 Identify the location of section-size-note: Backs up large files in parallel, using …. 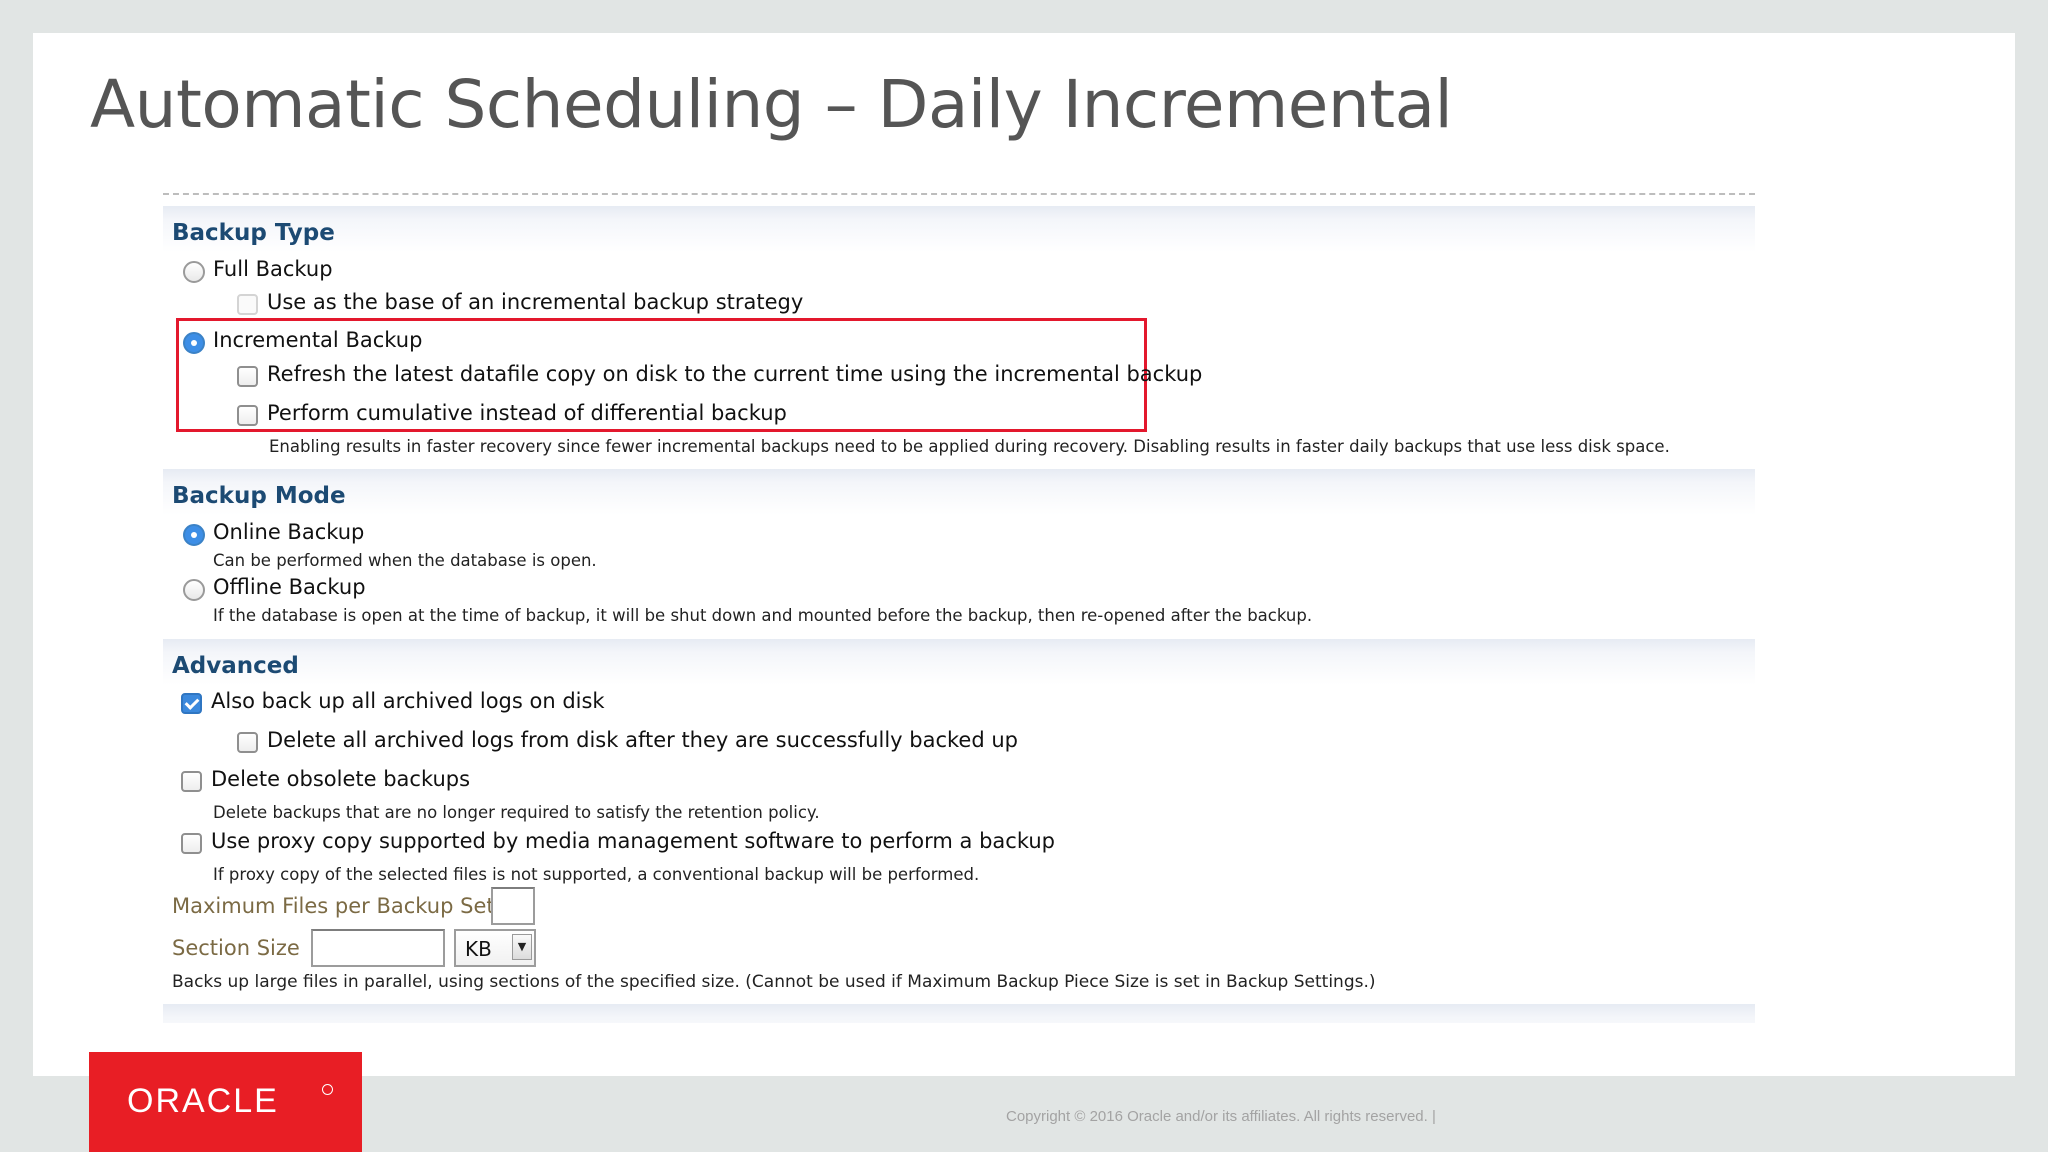
(774, 982).